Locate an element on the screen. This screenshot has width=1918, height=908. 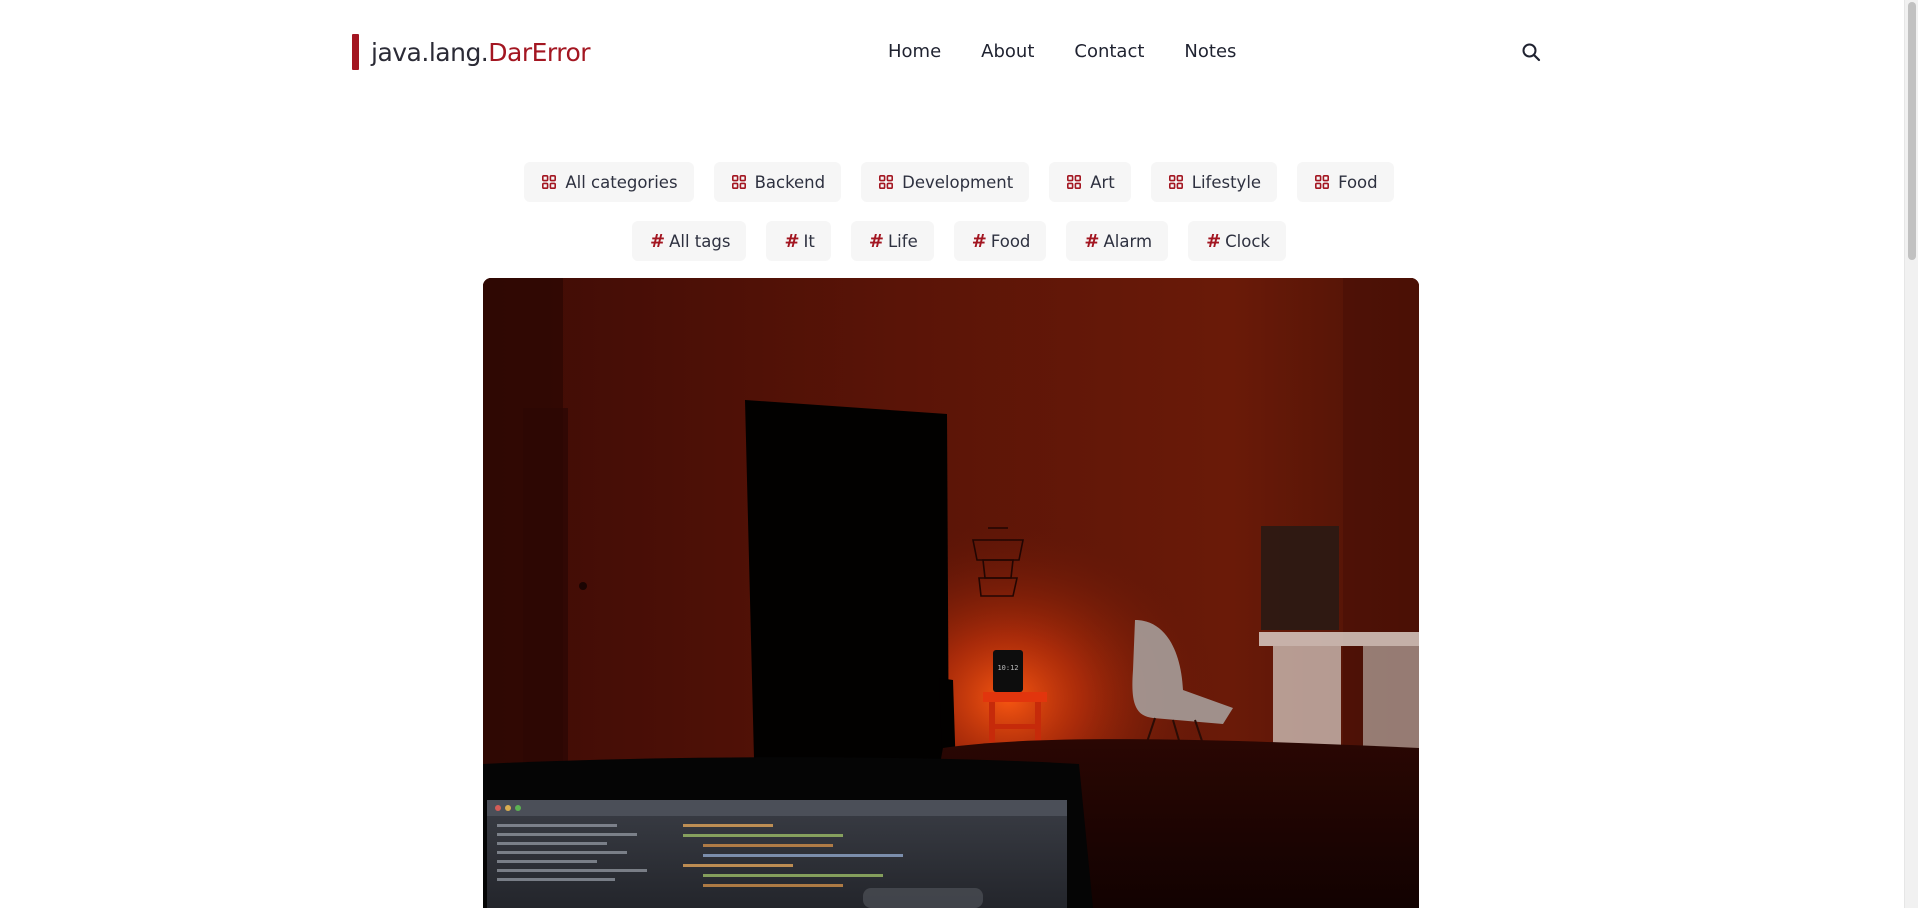
category-food: Food is located at coordinates (1345, 182).